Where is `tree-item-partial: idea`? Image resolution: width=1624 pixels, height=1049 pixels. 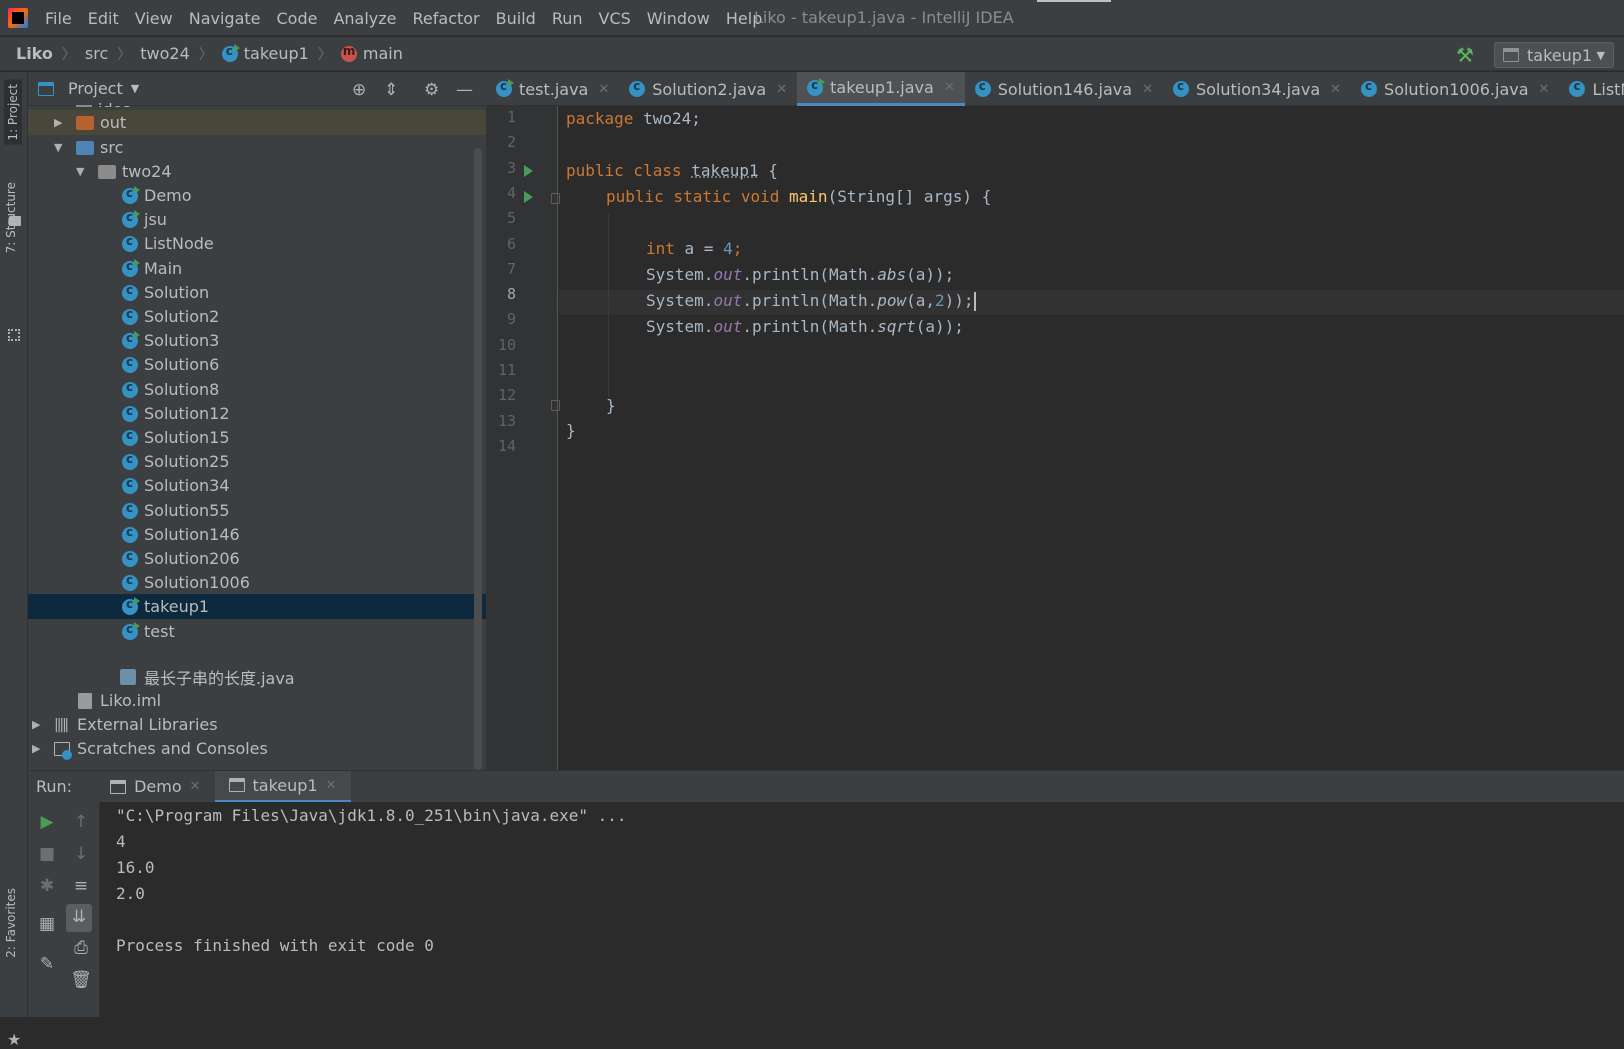
tree-item-partial: idea is located at coordinates (257, 101).